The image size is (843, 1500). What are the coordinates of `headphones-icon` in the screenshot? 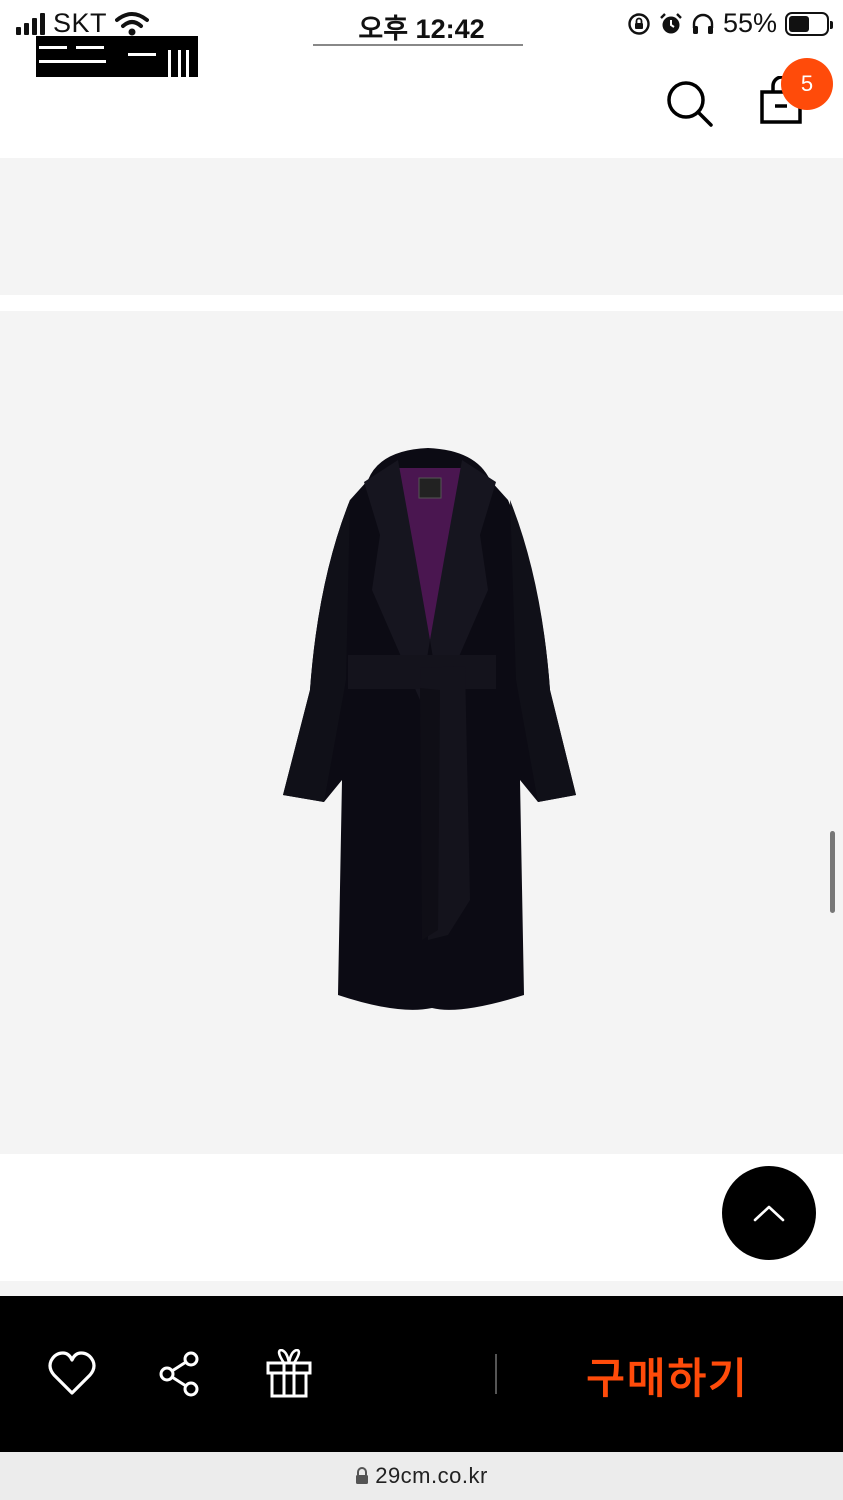 It's located at (703, 23).